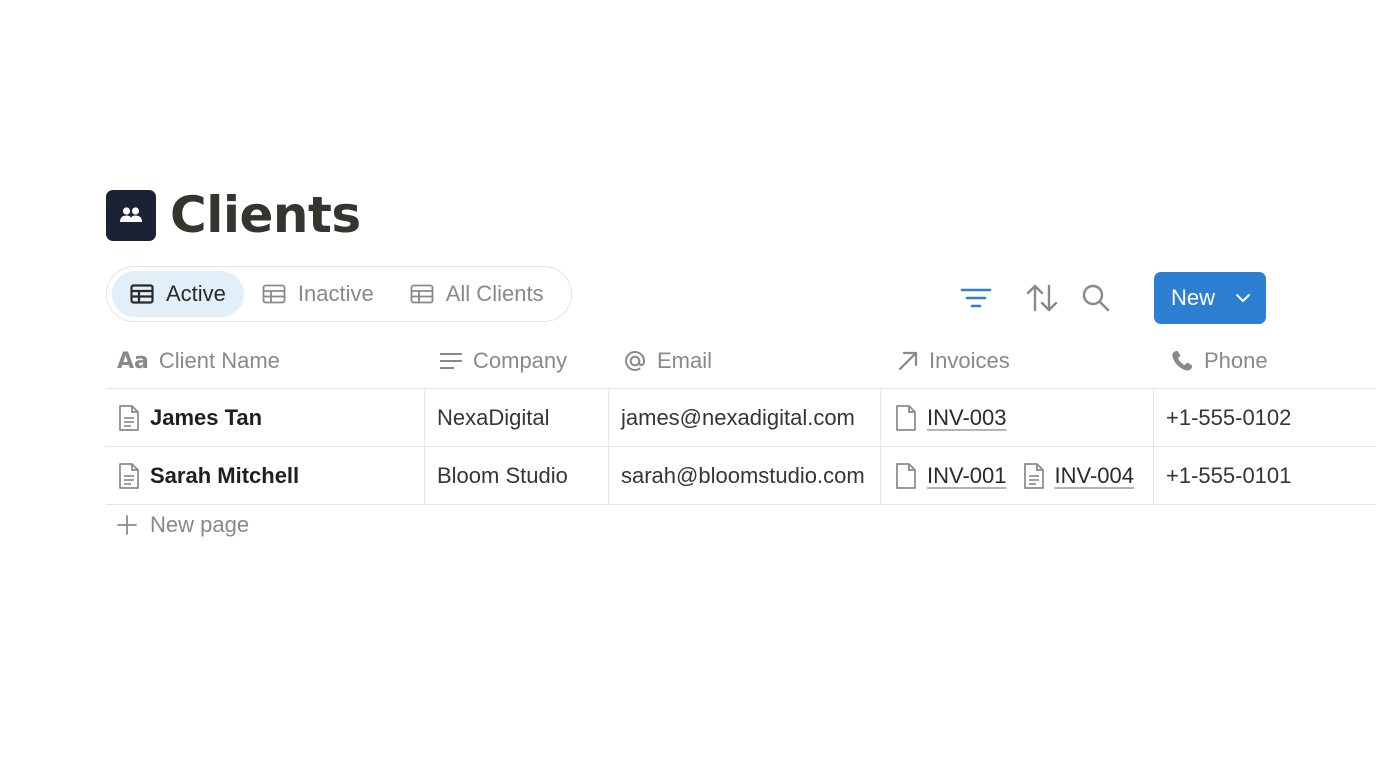 The width and height of the screenshot is (1376, 768). Describe the element at coordinates (1243, 298) in the screenshot. I see `chevron-down-icon` at that location.